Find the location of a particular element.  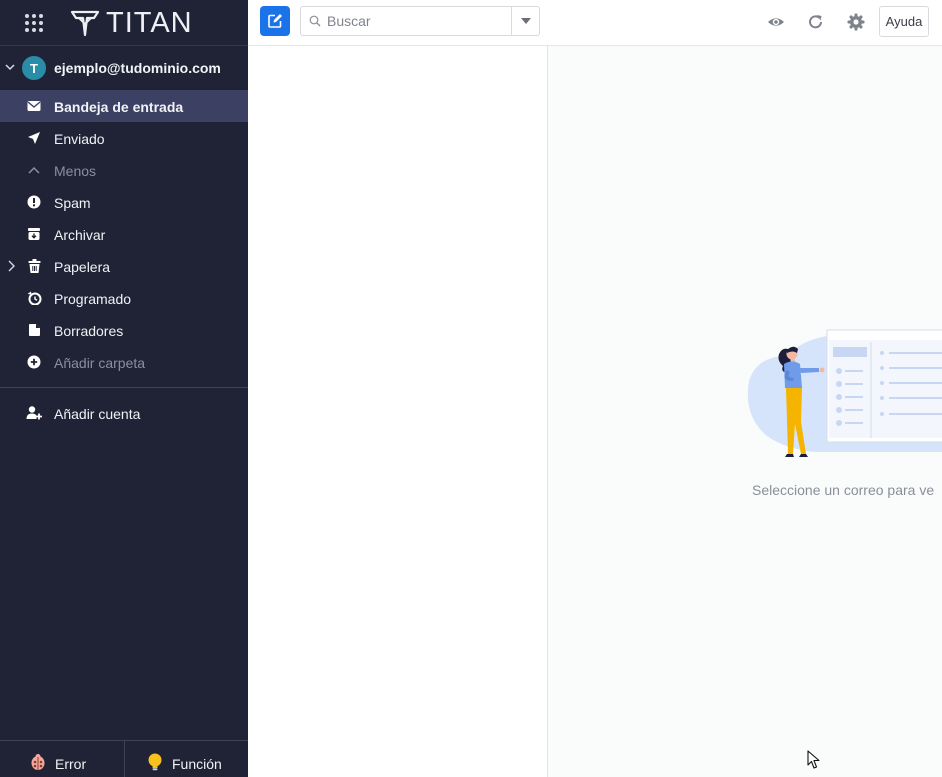

archive-icon is located at coordinates (34, 234).